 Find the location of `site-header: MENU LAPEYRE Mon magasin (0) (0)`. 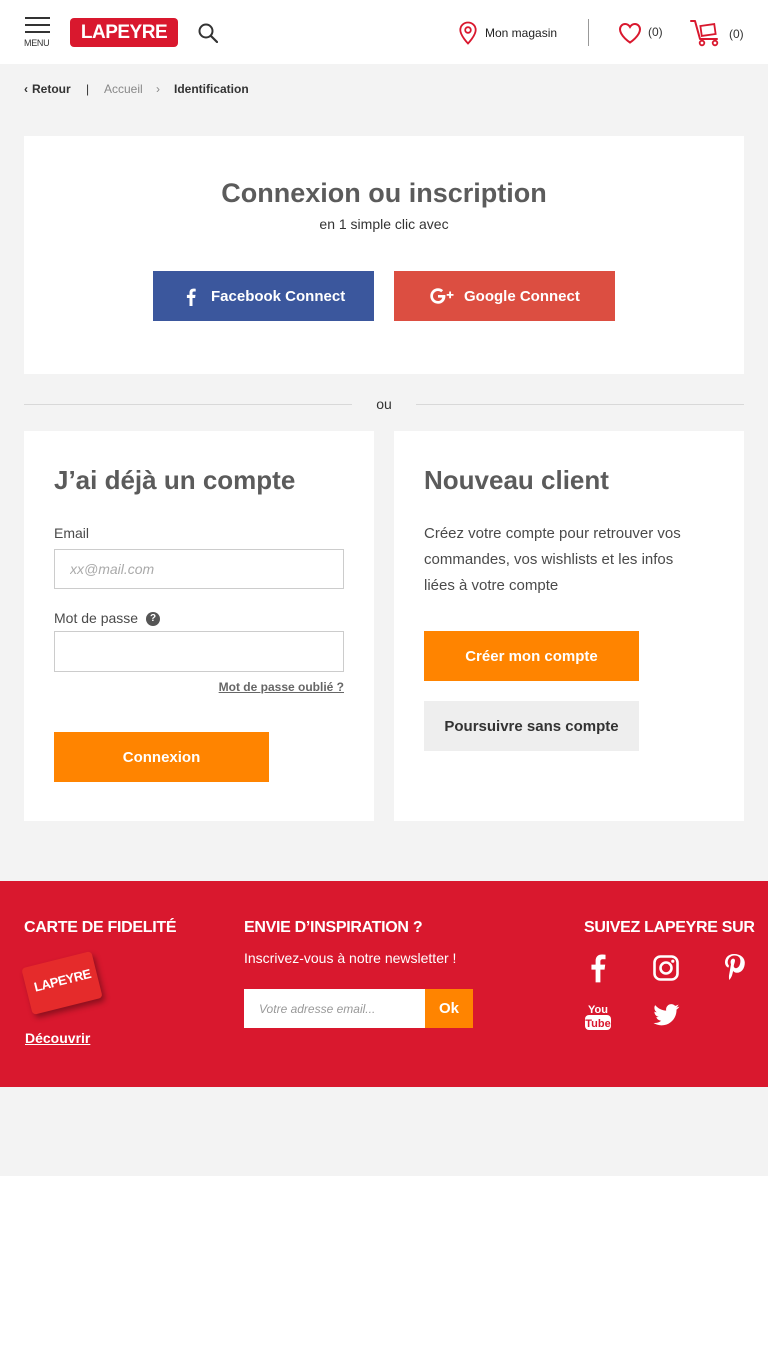

site-header: MENU LAPEYRE Mon magasin (0) (0) is located at coordinates (384, 32).